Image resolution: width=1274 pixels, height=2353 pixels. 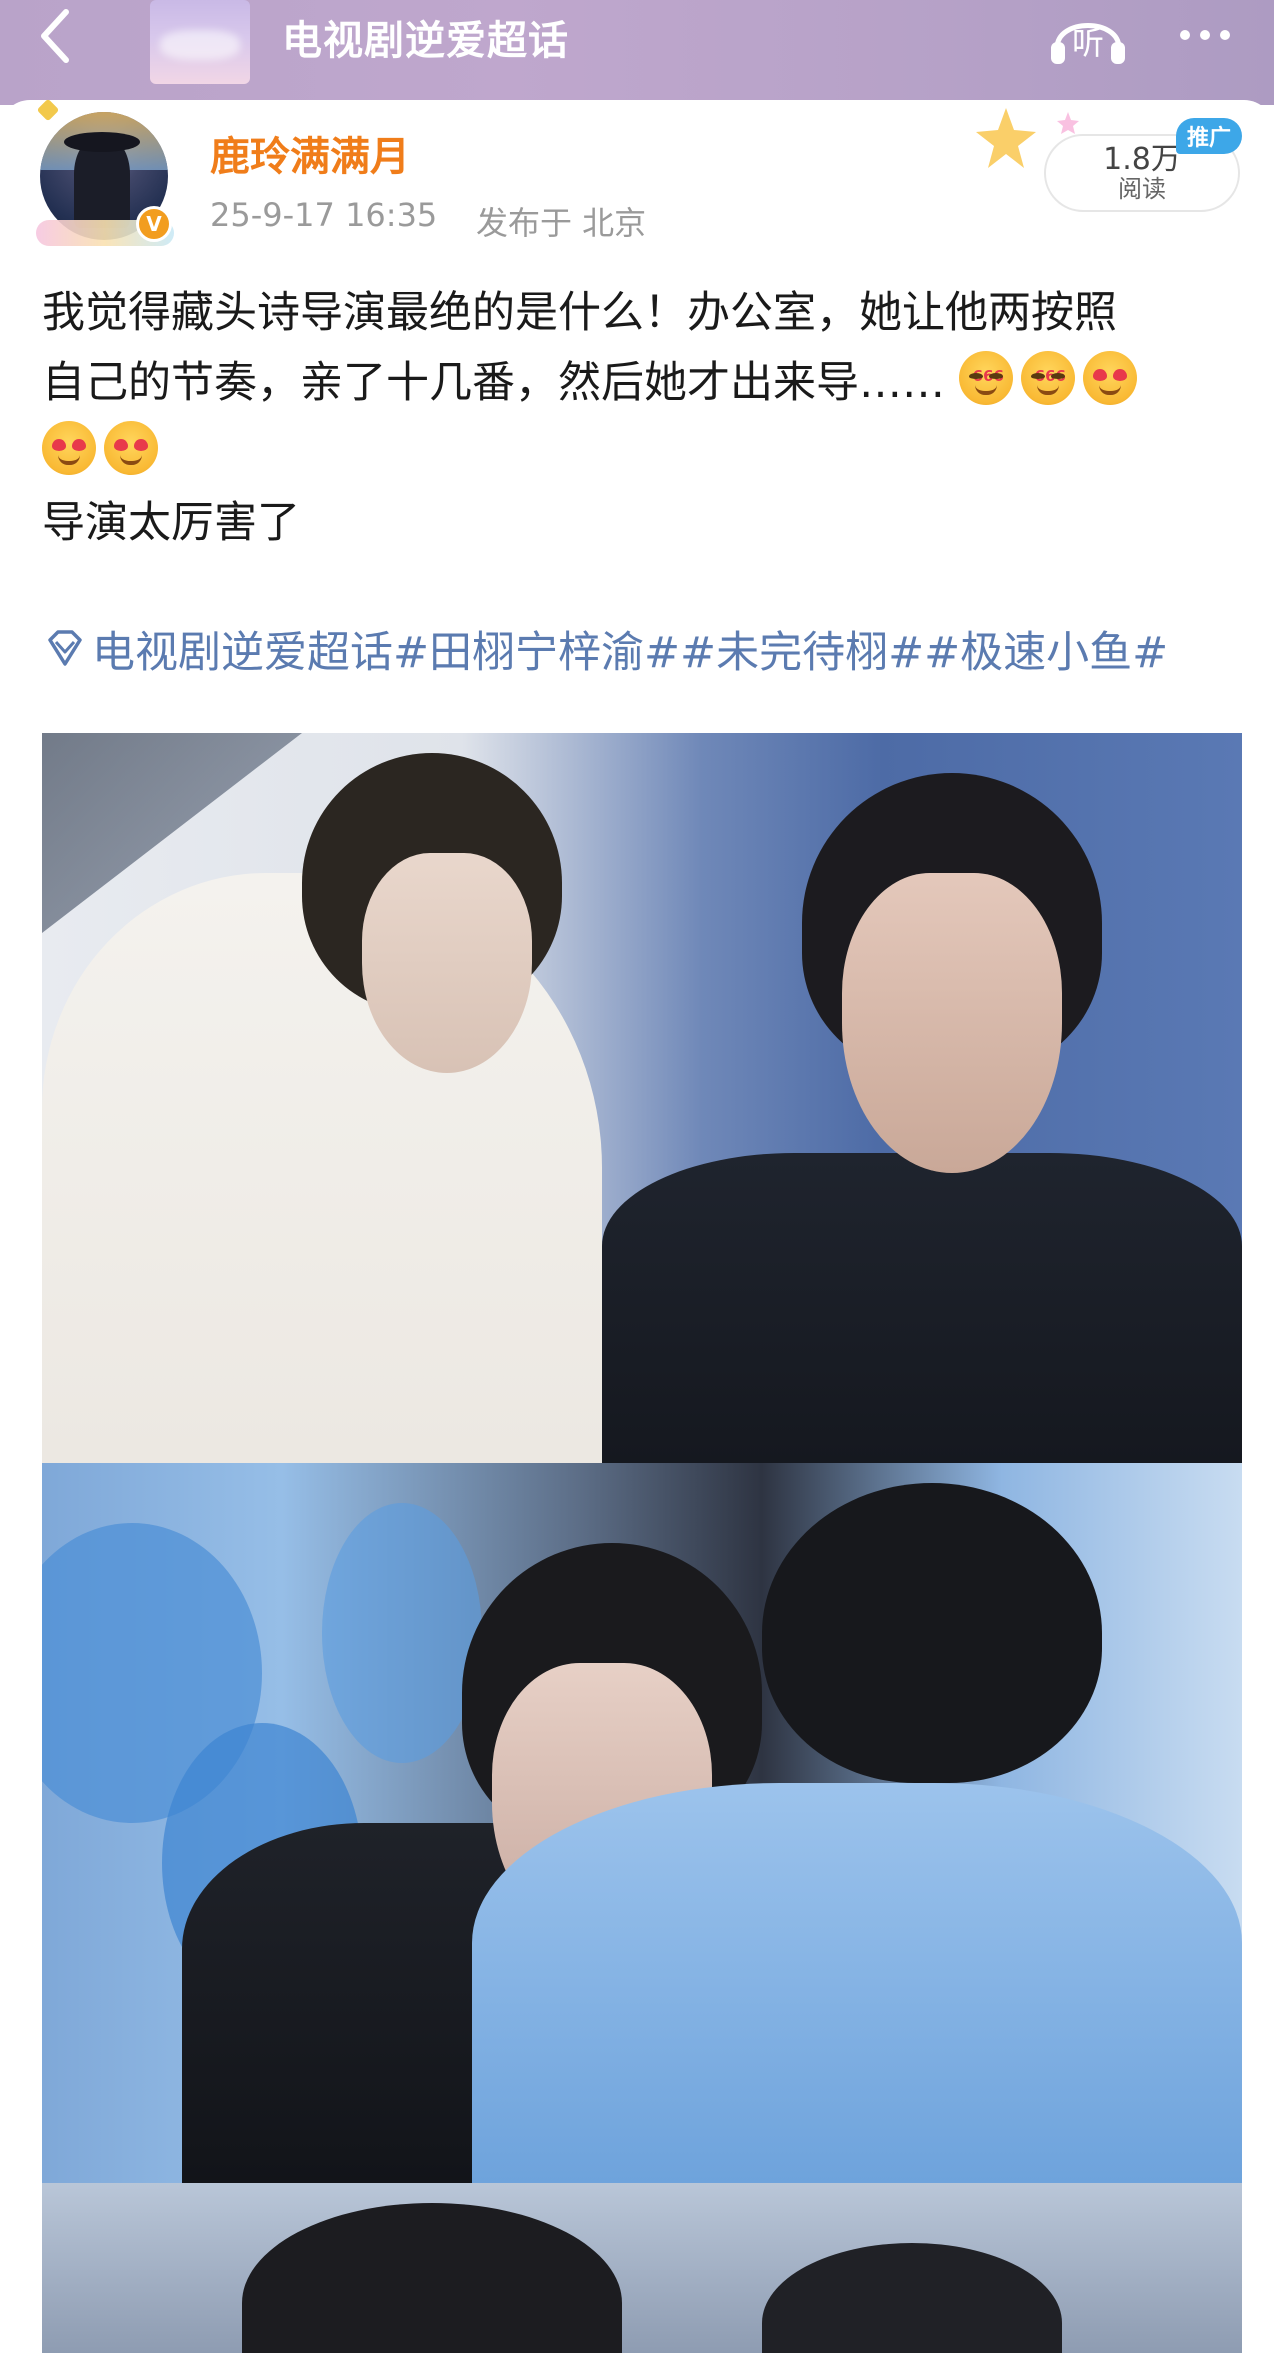 I want to click on author-avatar: V, so click(x=105, y=172).